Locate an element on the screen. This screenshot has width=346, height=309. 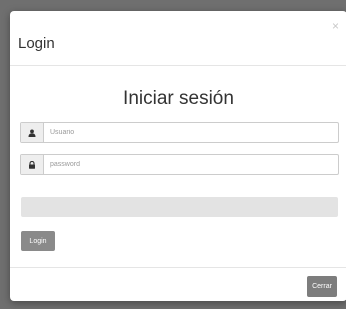
footer-divider is located at coordinates (178, 267).